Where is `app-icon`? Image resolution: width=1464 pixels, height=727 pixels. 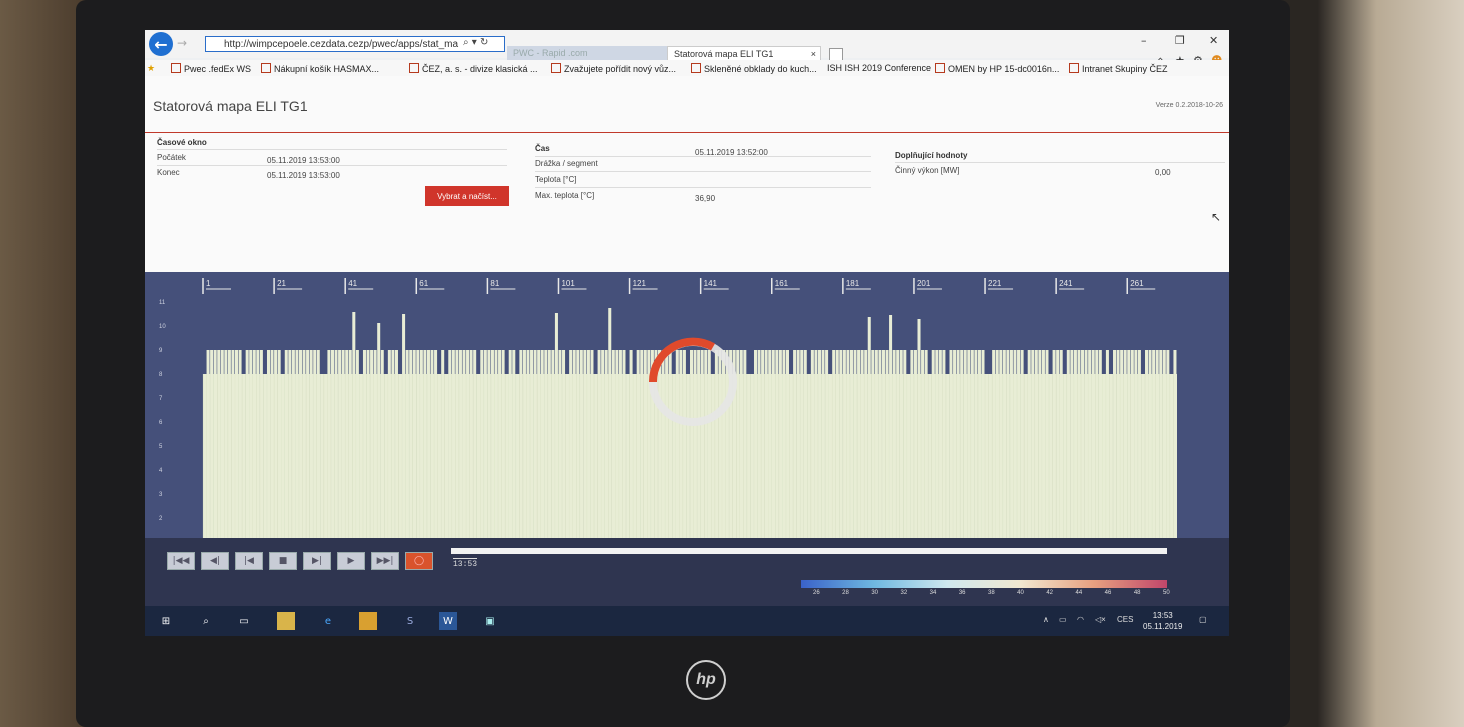
app-icon is located at coordinates (368, 621).